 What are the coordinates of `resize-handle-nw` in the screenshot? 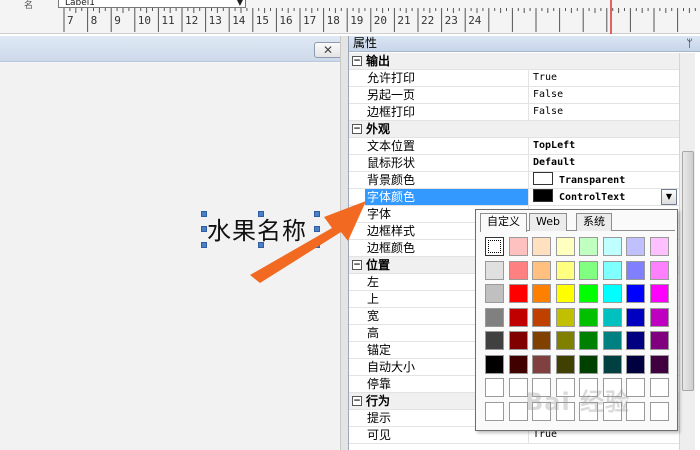 It's located at (204, 214).